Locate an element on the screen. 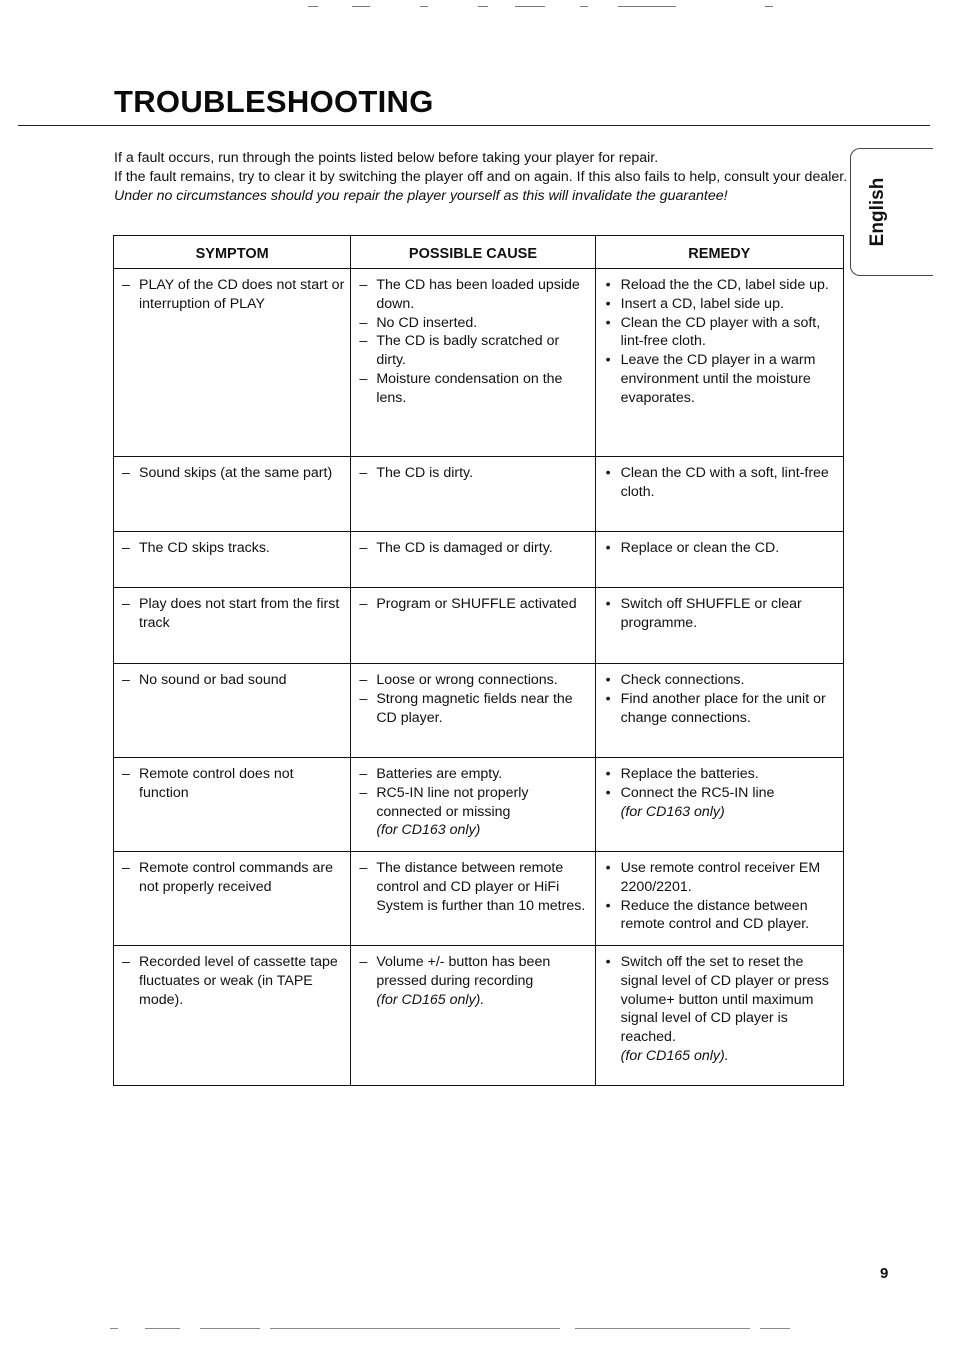 Image resolution: width=954 pixels, height=1348 pixels. remedy-item: • Replace or clean the CD. is located at coordinates (719, 548).